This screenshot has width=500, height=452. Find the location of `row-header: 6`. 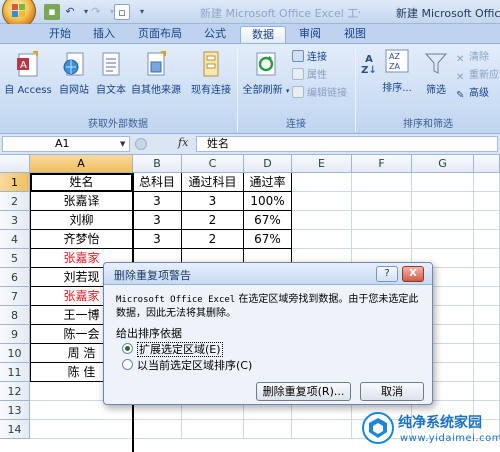

row-header: 6 is located at coordinates (15, 277).